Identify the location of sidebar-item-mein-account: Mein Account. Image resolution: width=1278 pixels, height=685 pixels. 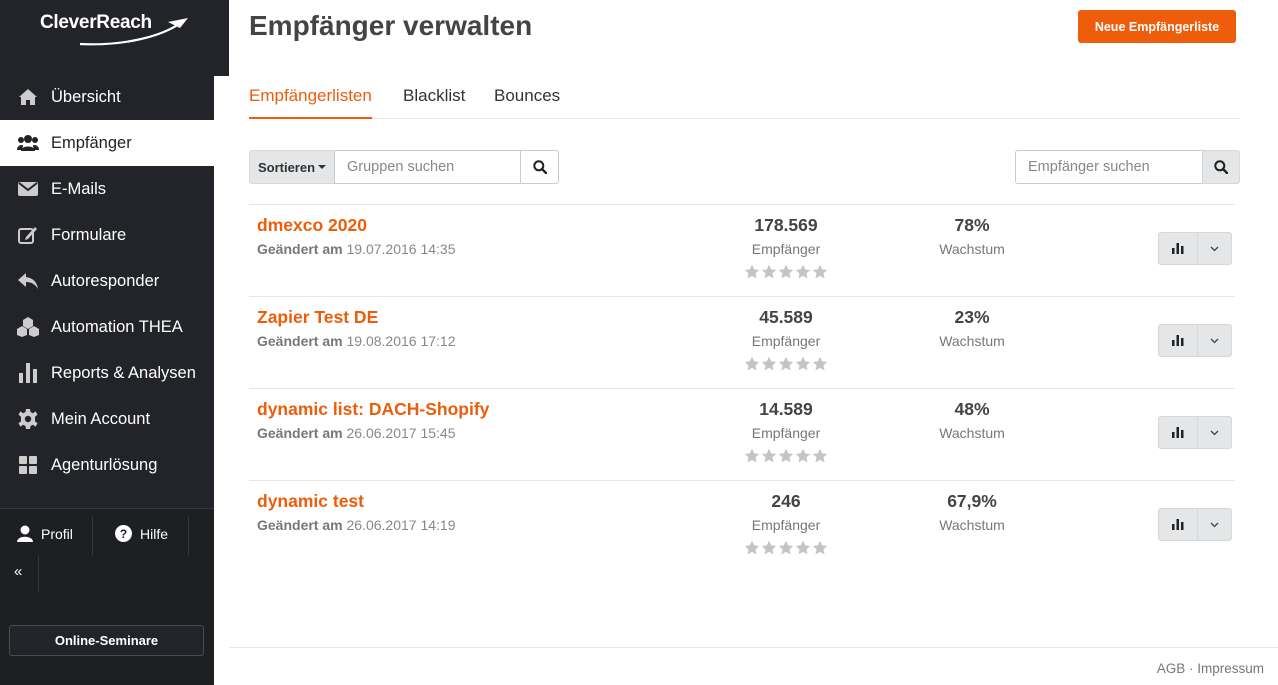
(107, 419).